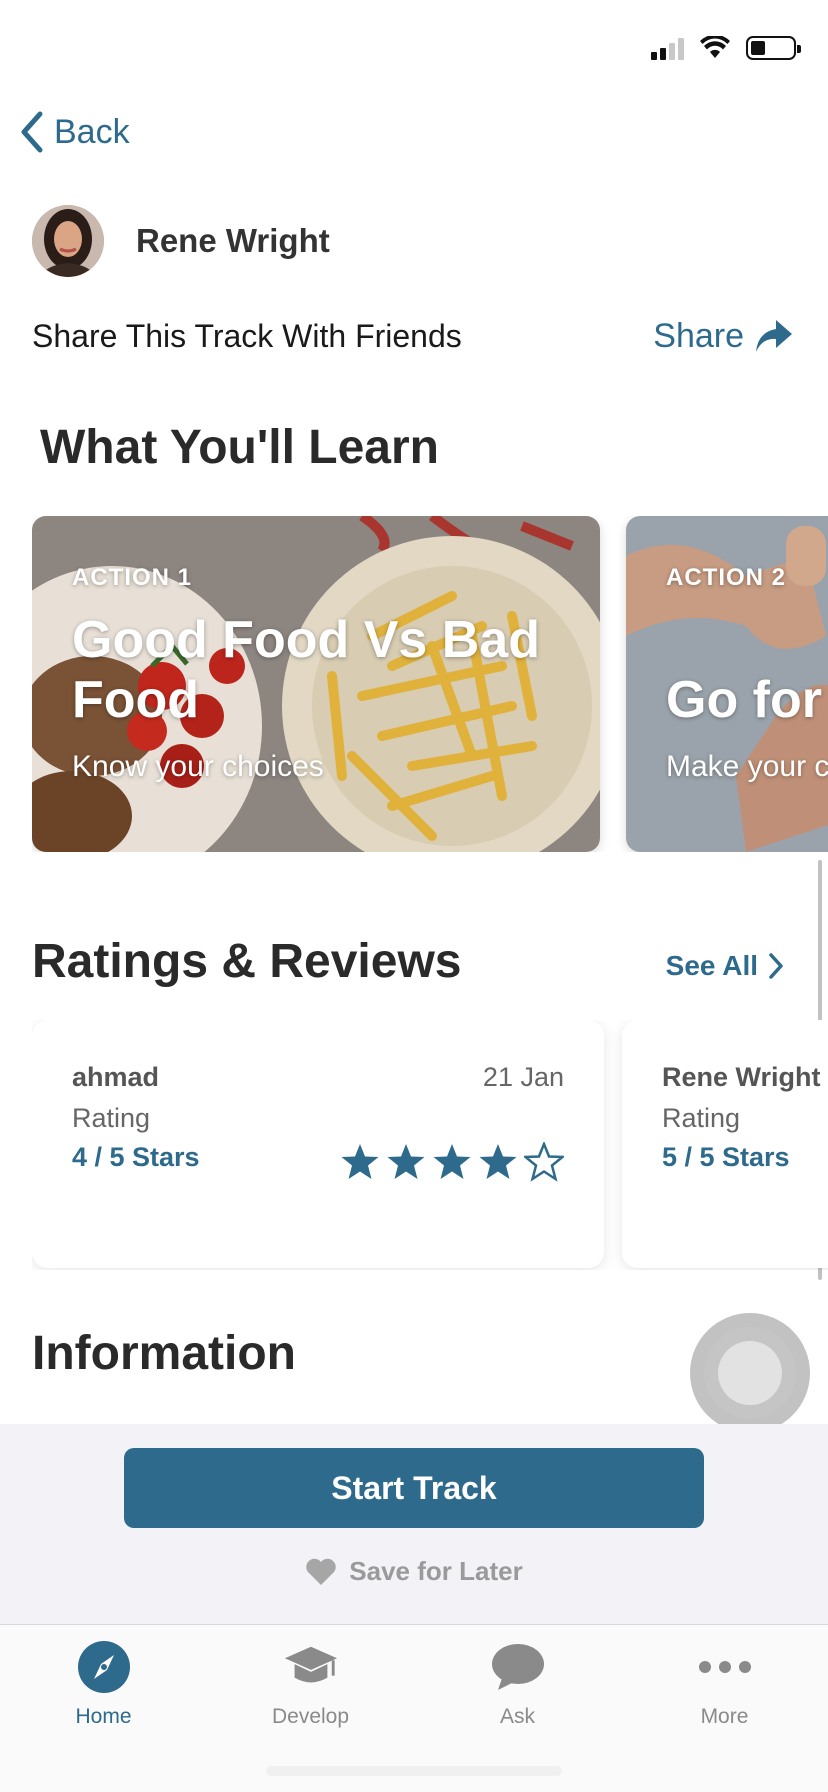  I want to click on more-dots-icon, so click(725, 1667).